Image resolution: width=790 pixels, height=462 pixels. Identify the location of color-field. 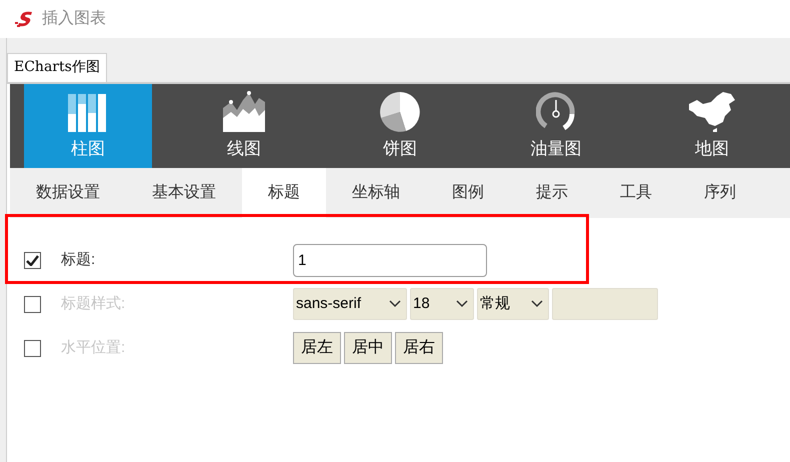
(605, 304).